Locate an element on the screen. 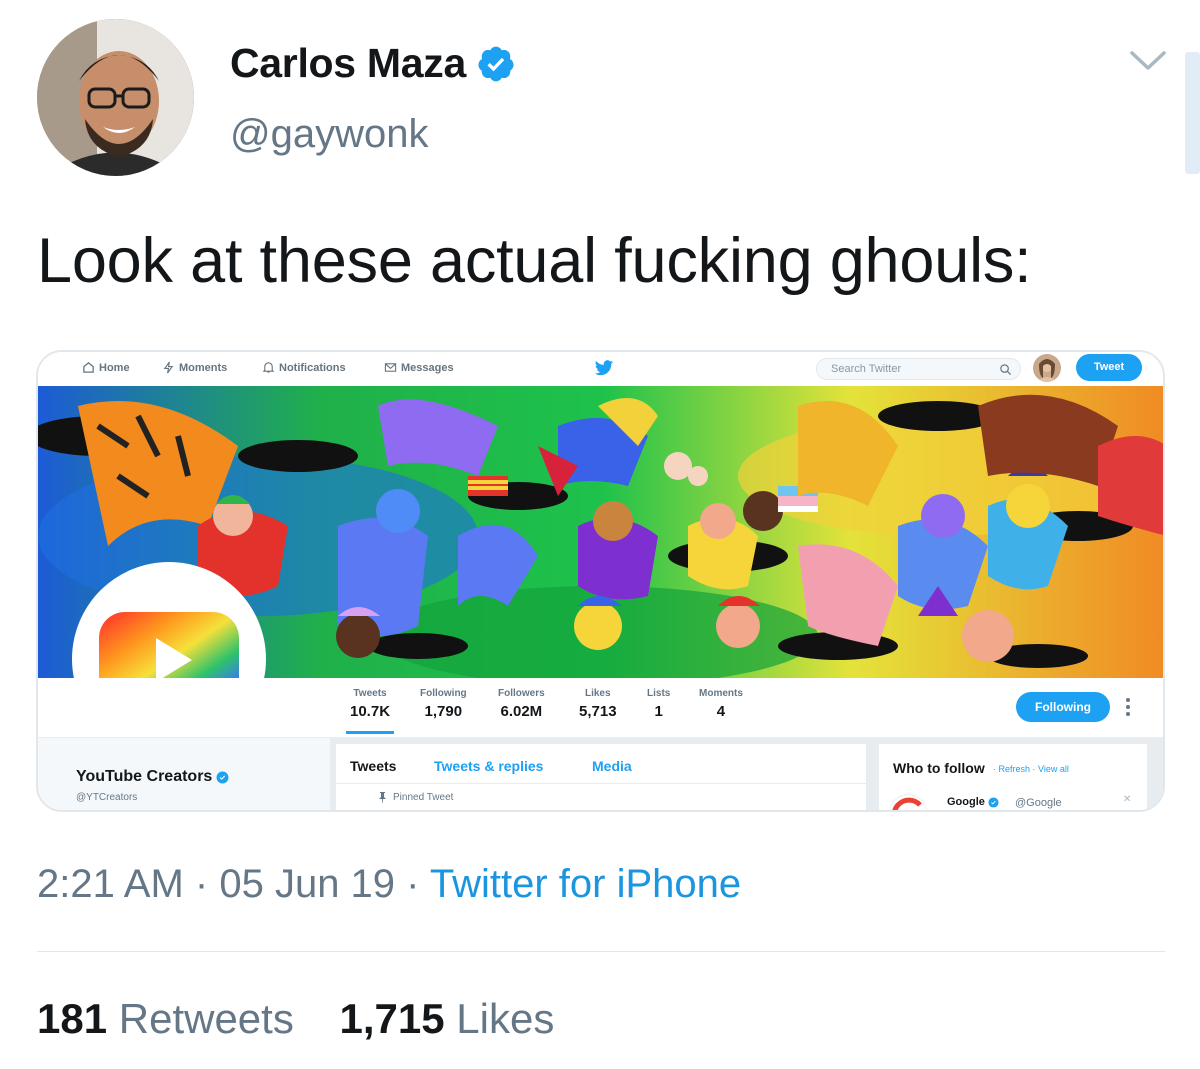 Image resolution: width=1200 pixels, height=1069 pixels. author-name-row: Carlos Maza is located at coordinates (373, 63).